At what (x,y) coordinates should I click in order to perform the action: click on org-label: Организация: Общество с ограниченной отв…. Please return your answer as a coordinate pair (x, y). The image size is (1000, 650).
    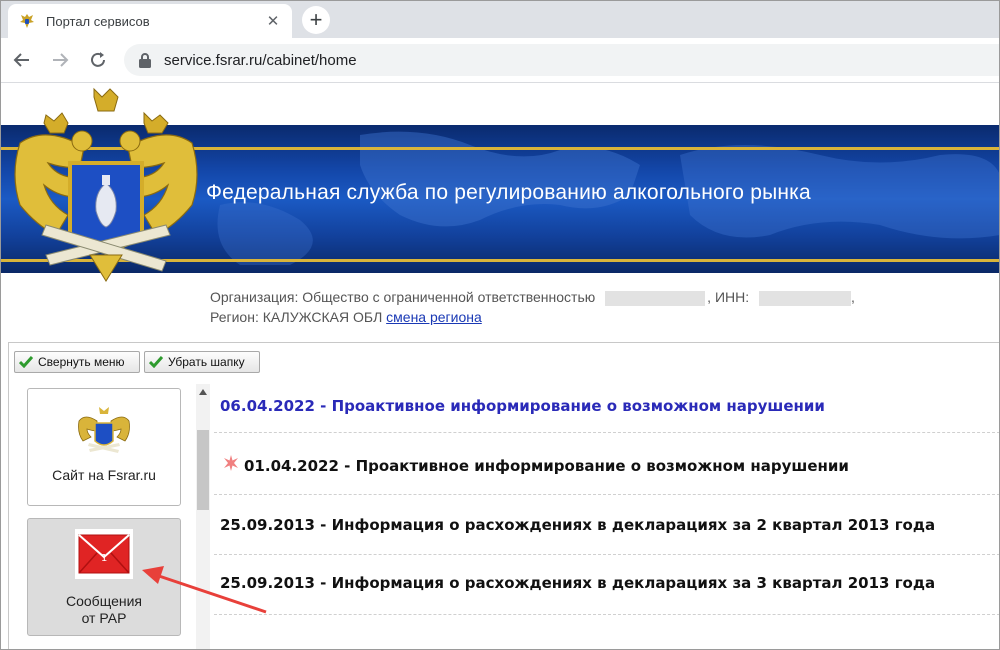
    Looking at the image, I should click on (403, 297).